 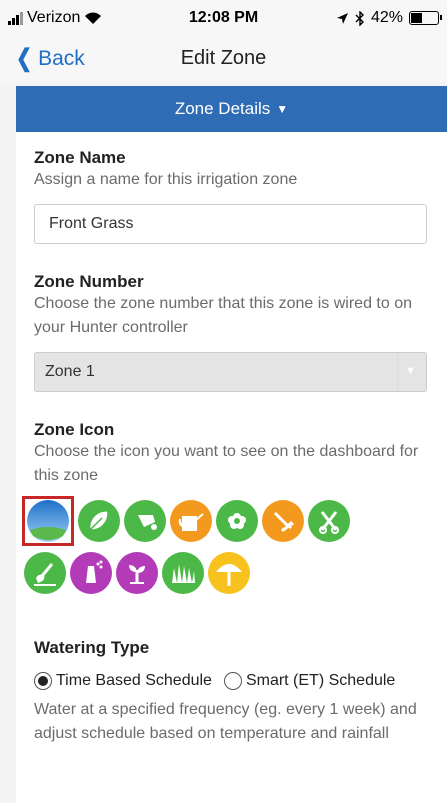 What do you see at coordinates (425, 18) in the screenshot?
I see `battery-icon` at bounding box center [425, 18].